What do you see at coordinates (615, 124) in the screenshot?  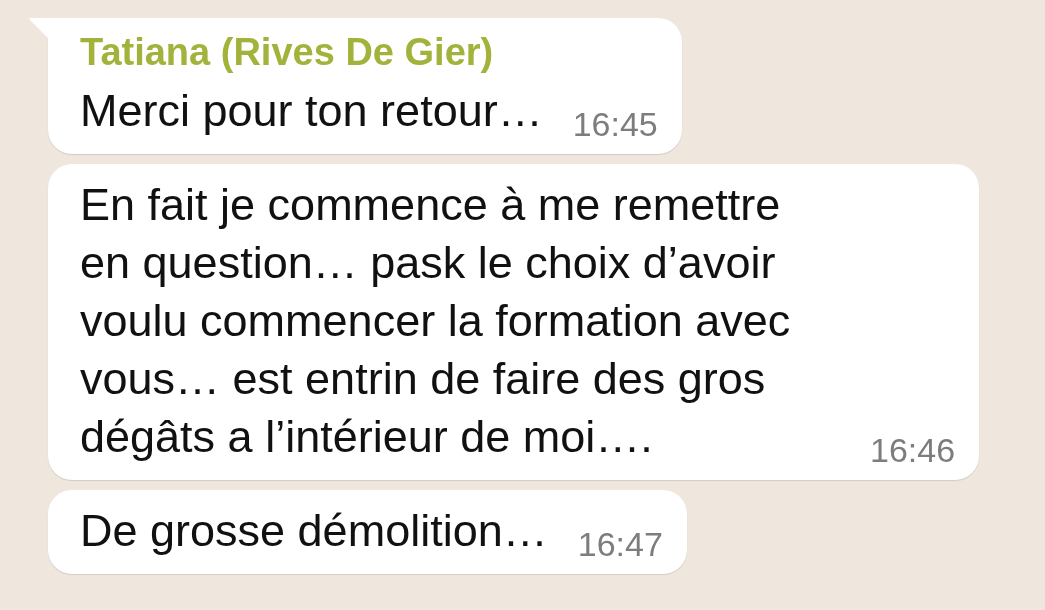 I see `message-time: 16:45` at bounding box center [615, 124].